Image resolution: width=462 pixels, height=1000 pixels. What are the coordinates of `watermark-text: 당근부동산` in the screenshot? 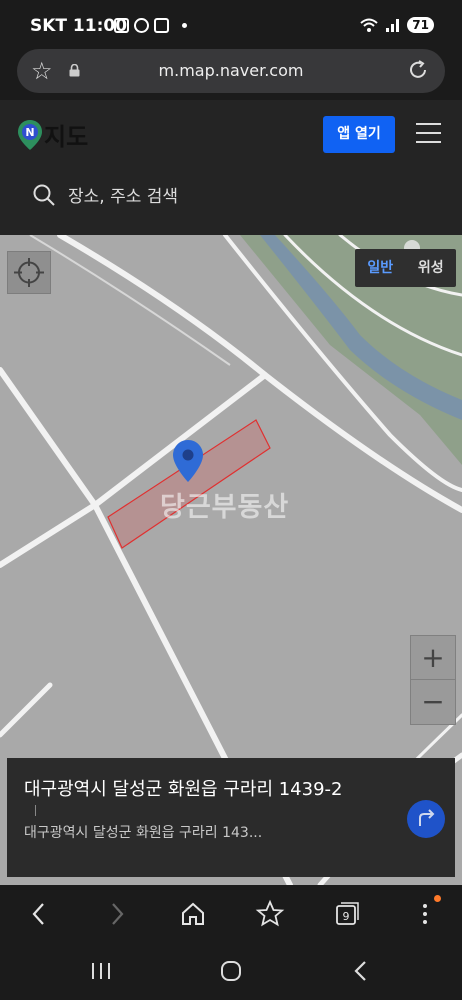 It's located at (225, 507).